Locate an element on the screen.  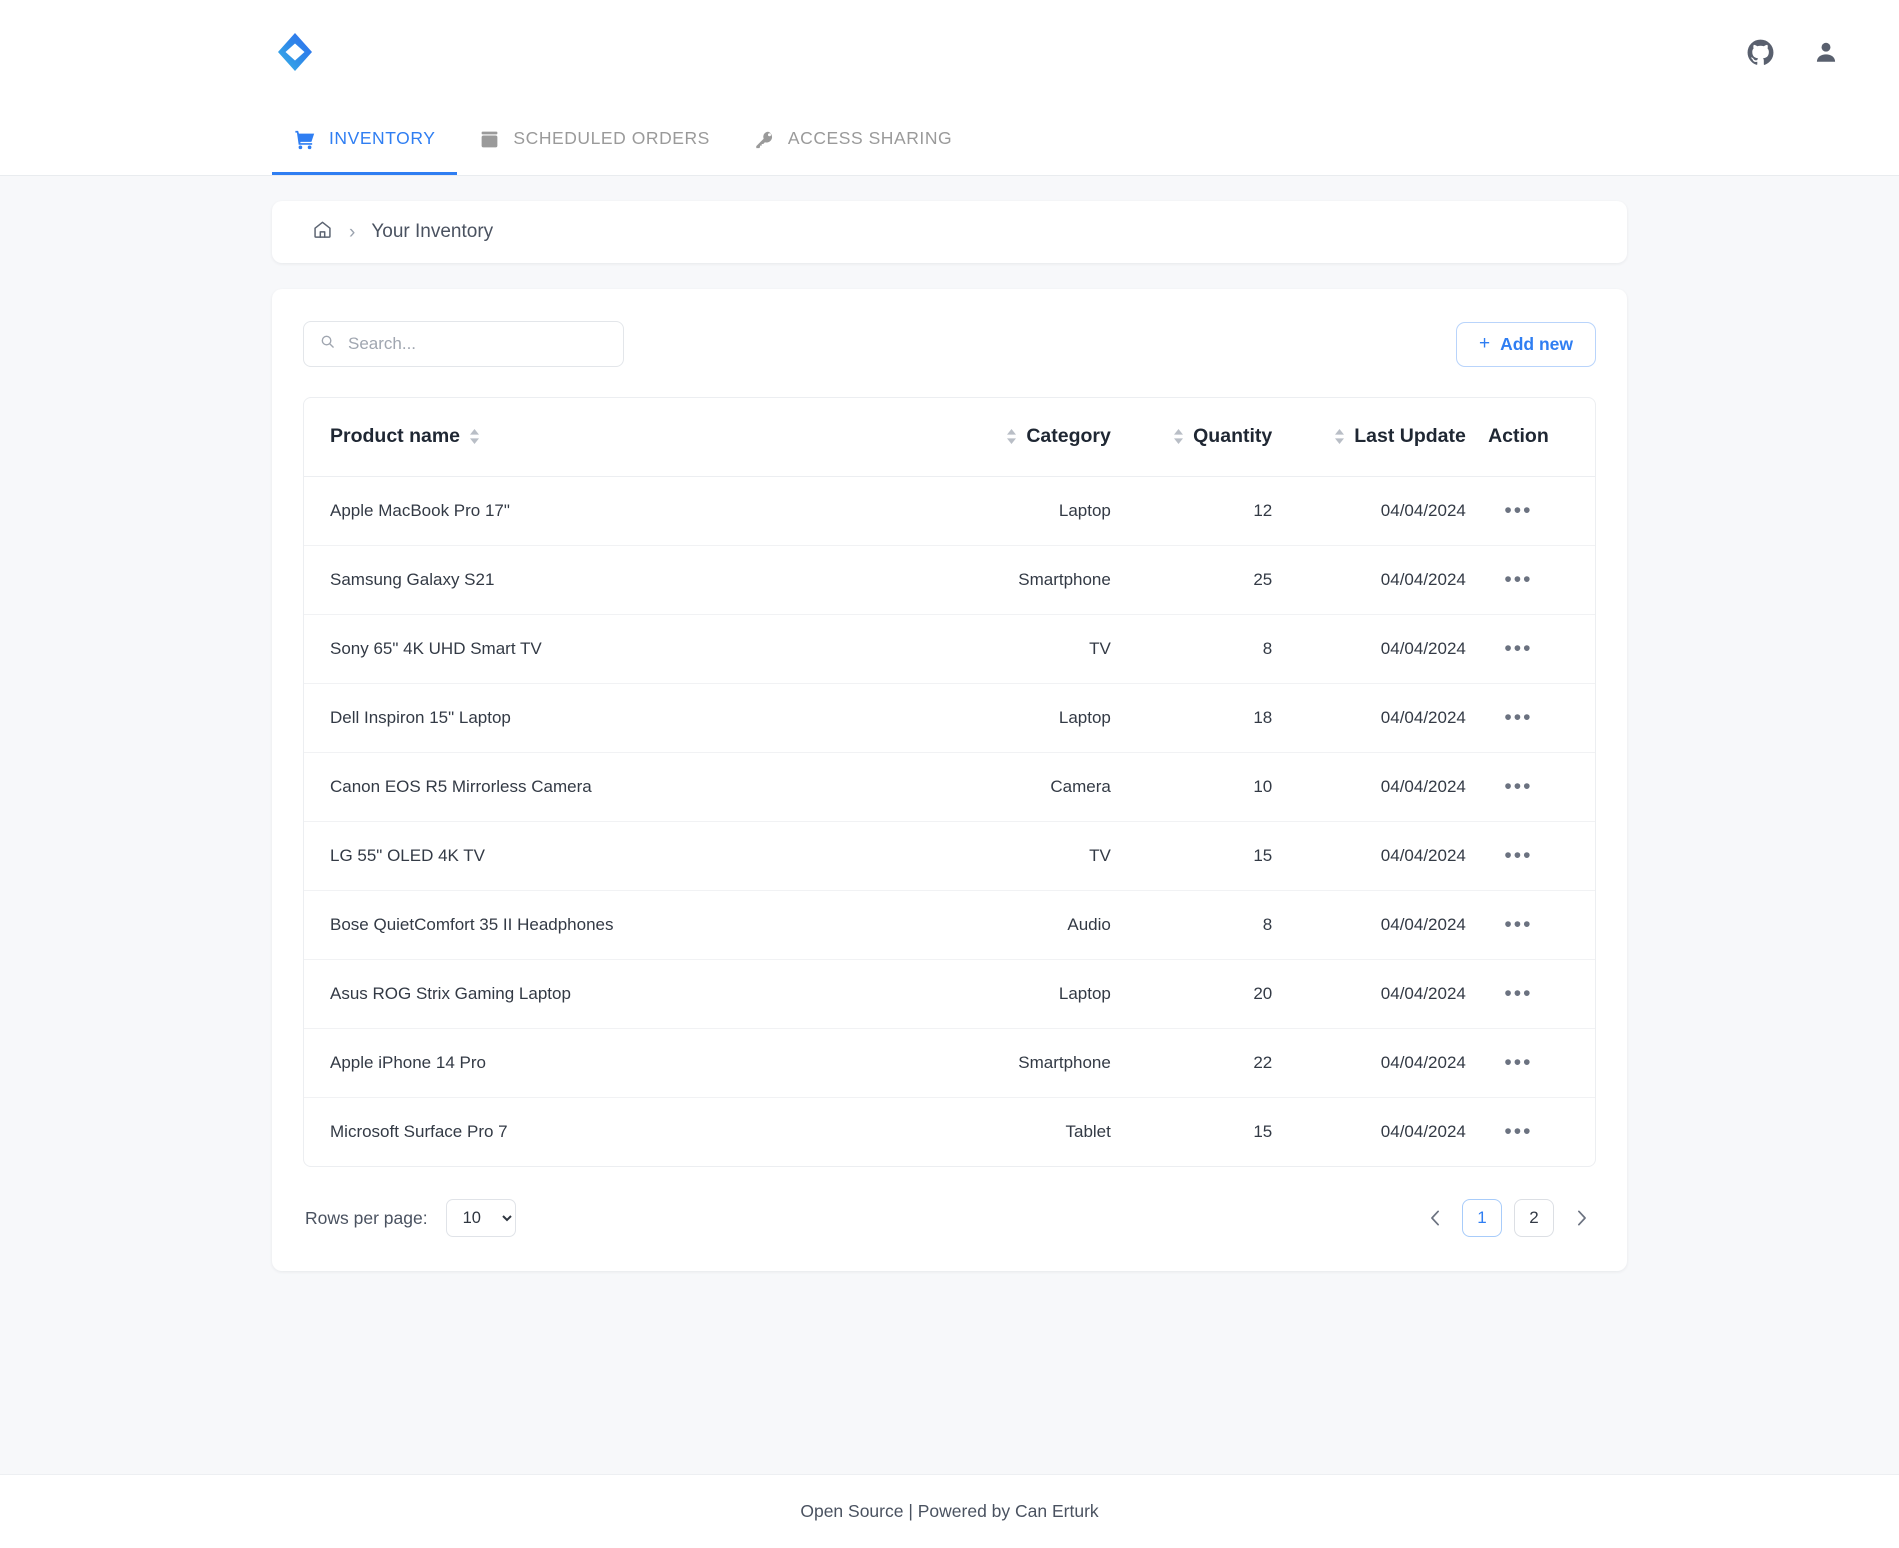
page-number-list: 12 is located at coordinates (1508, 1218).